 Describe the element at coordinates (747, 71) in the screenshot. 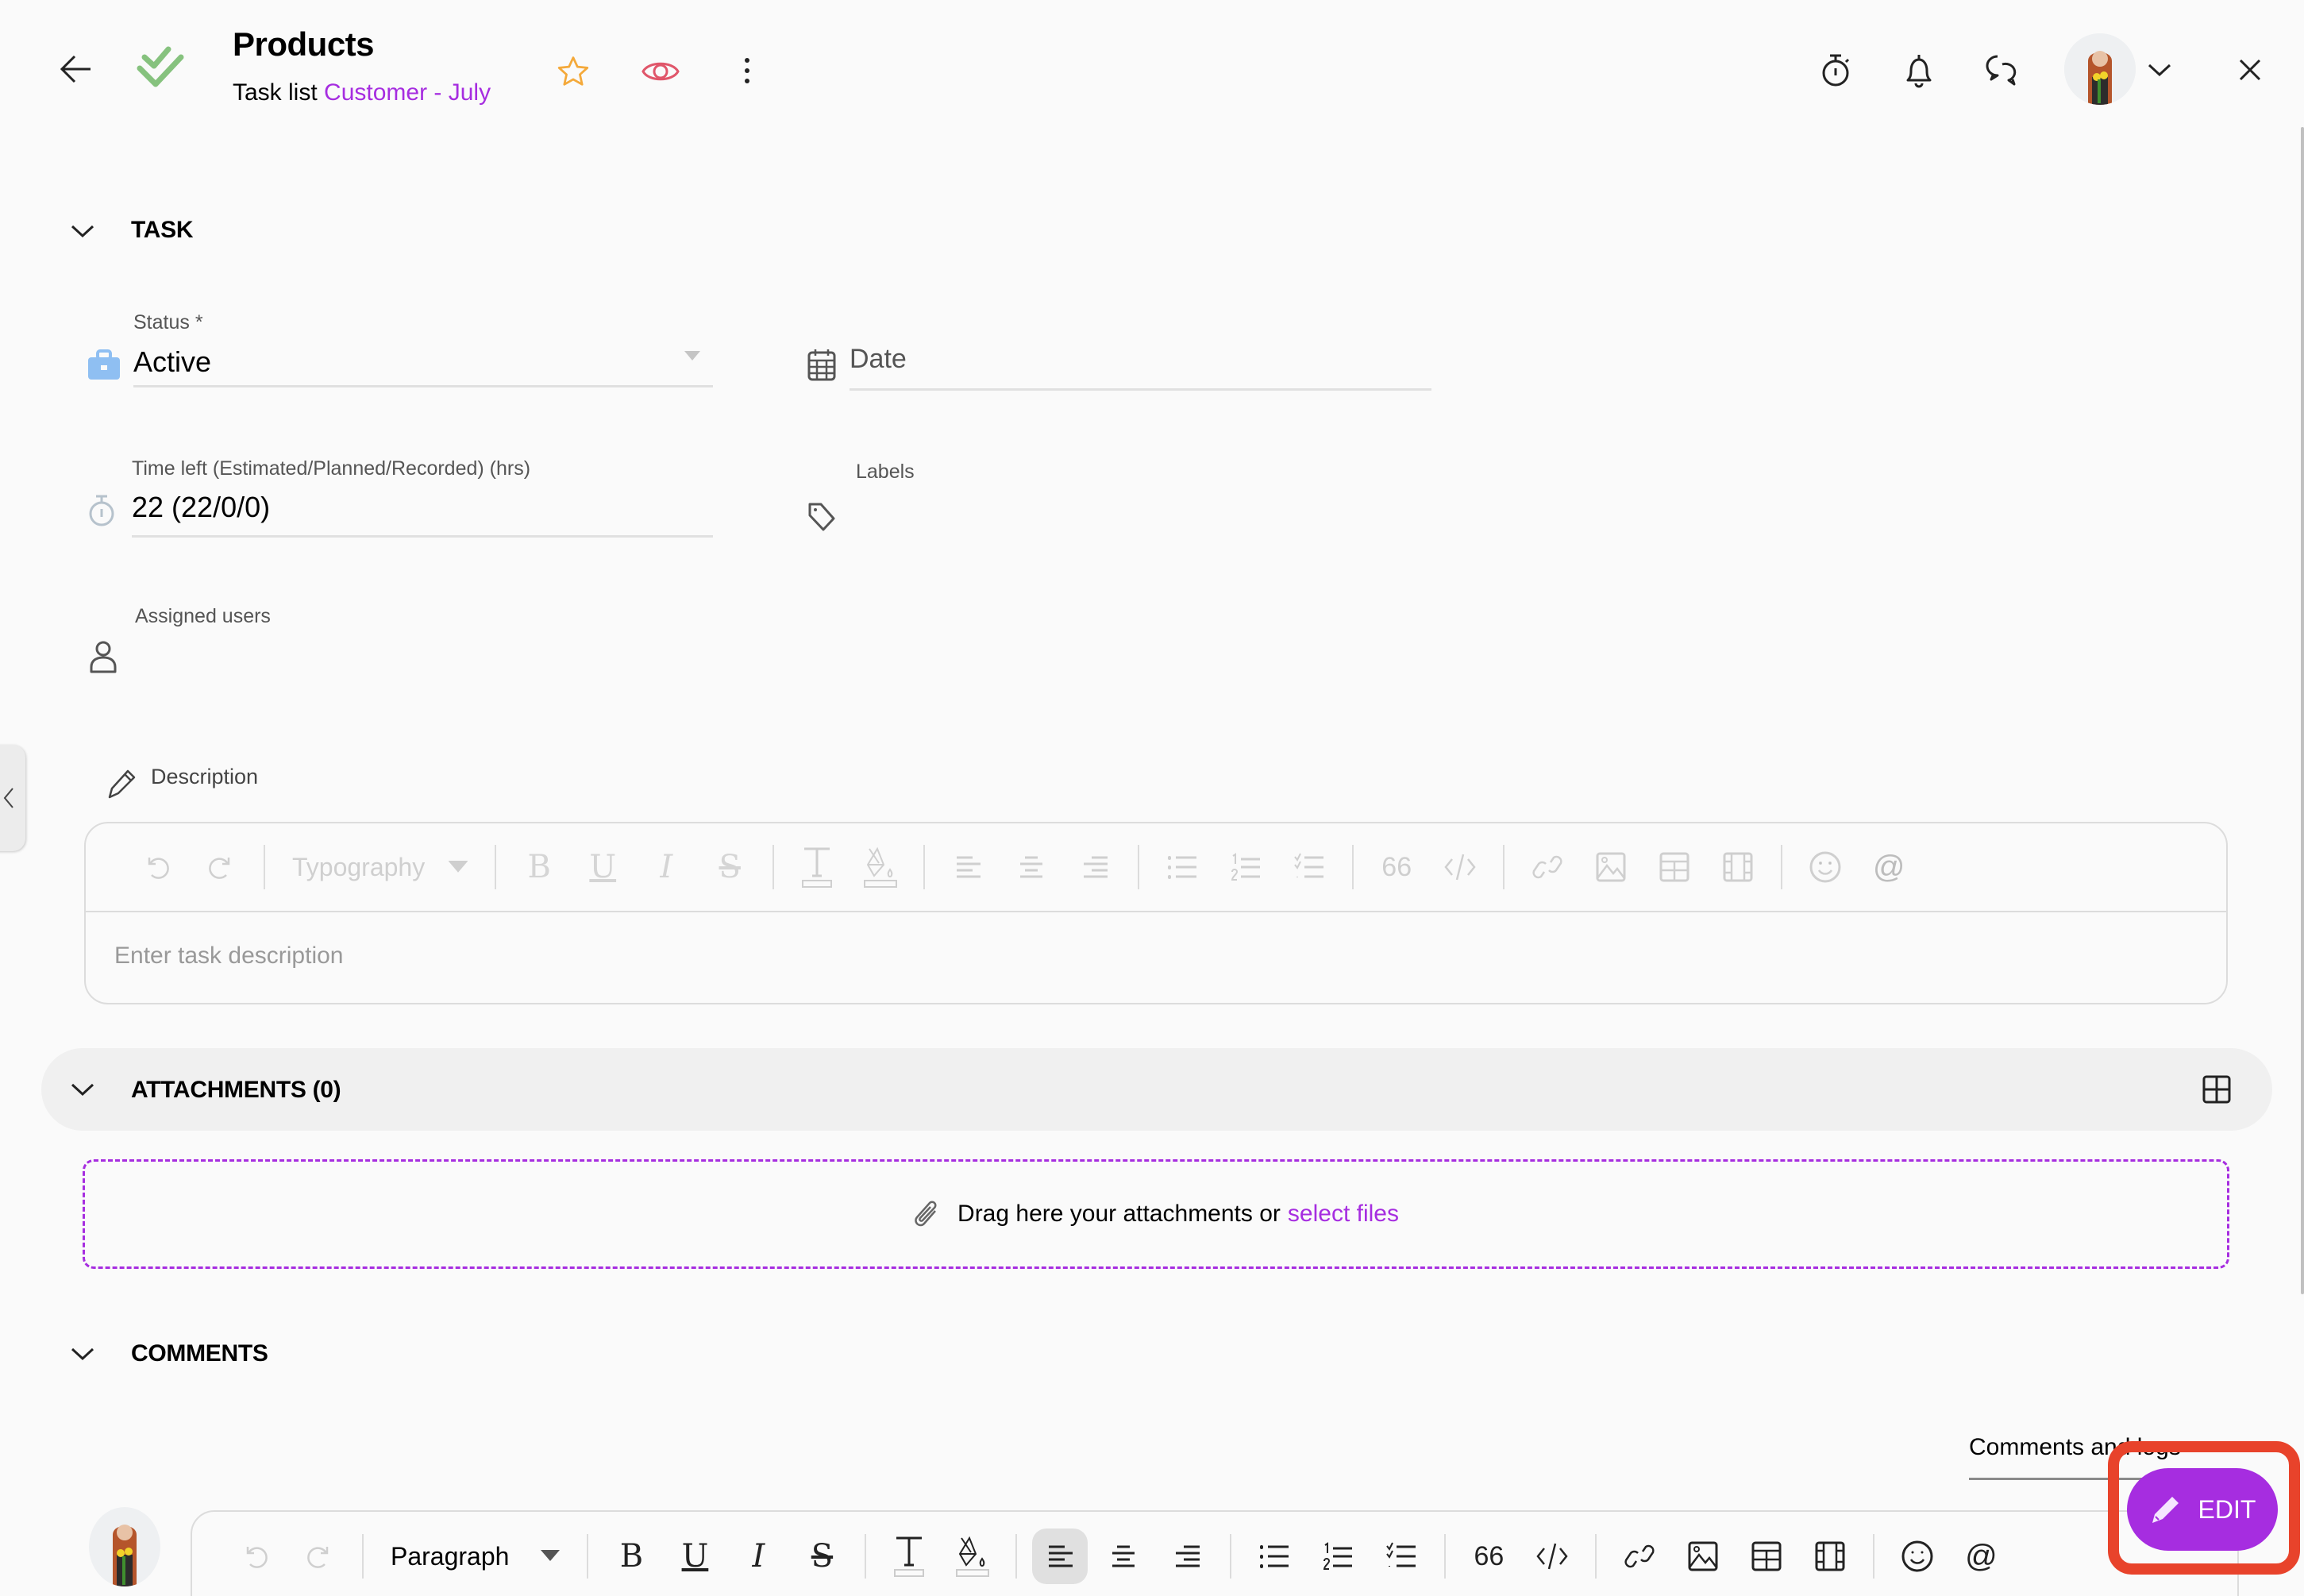

I see `more-options-button` at that location.